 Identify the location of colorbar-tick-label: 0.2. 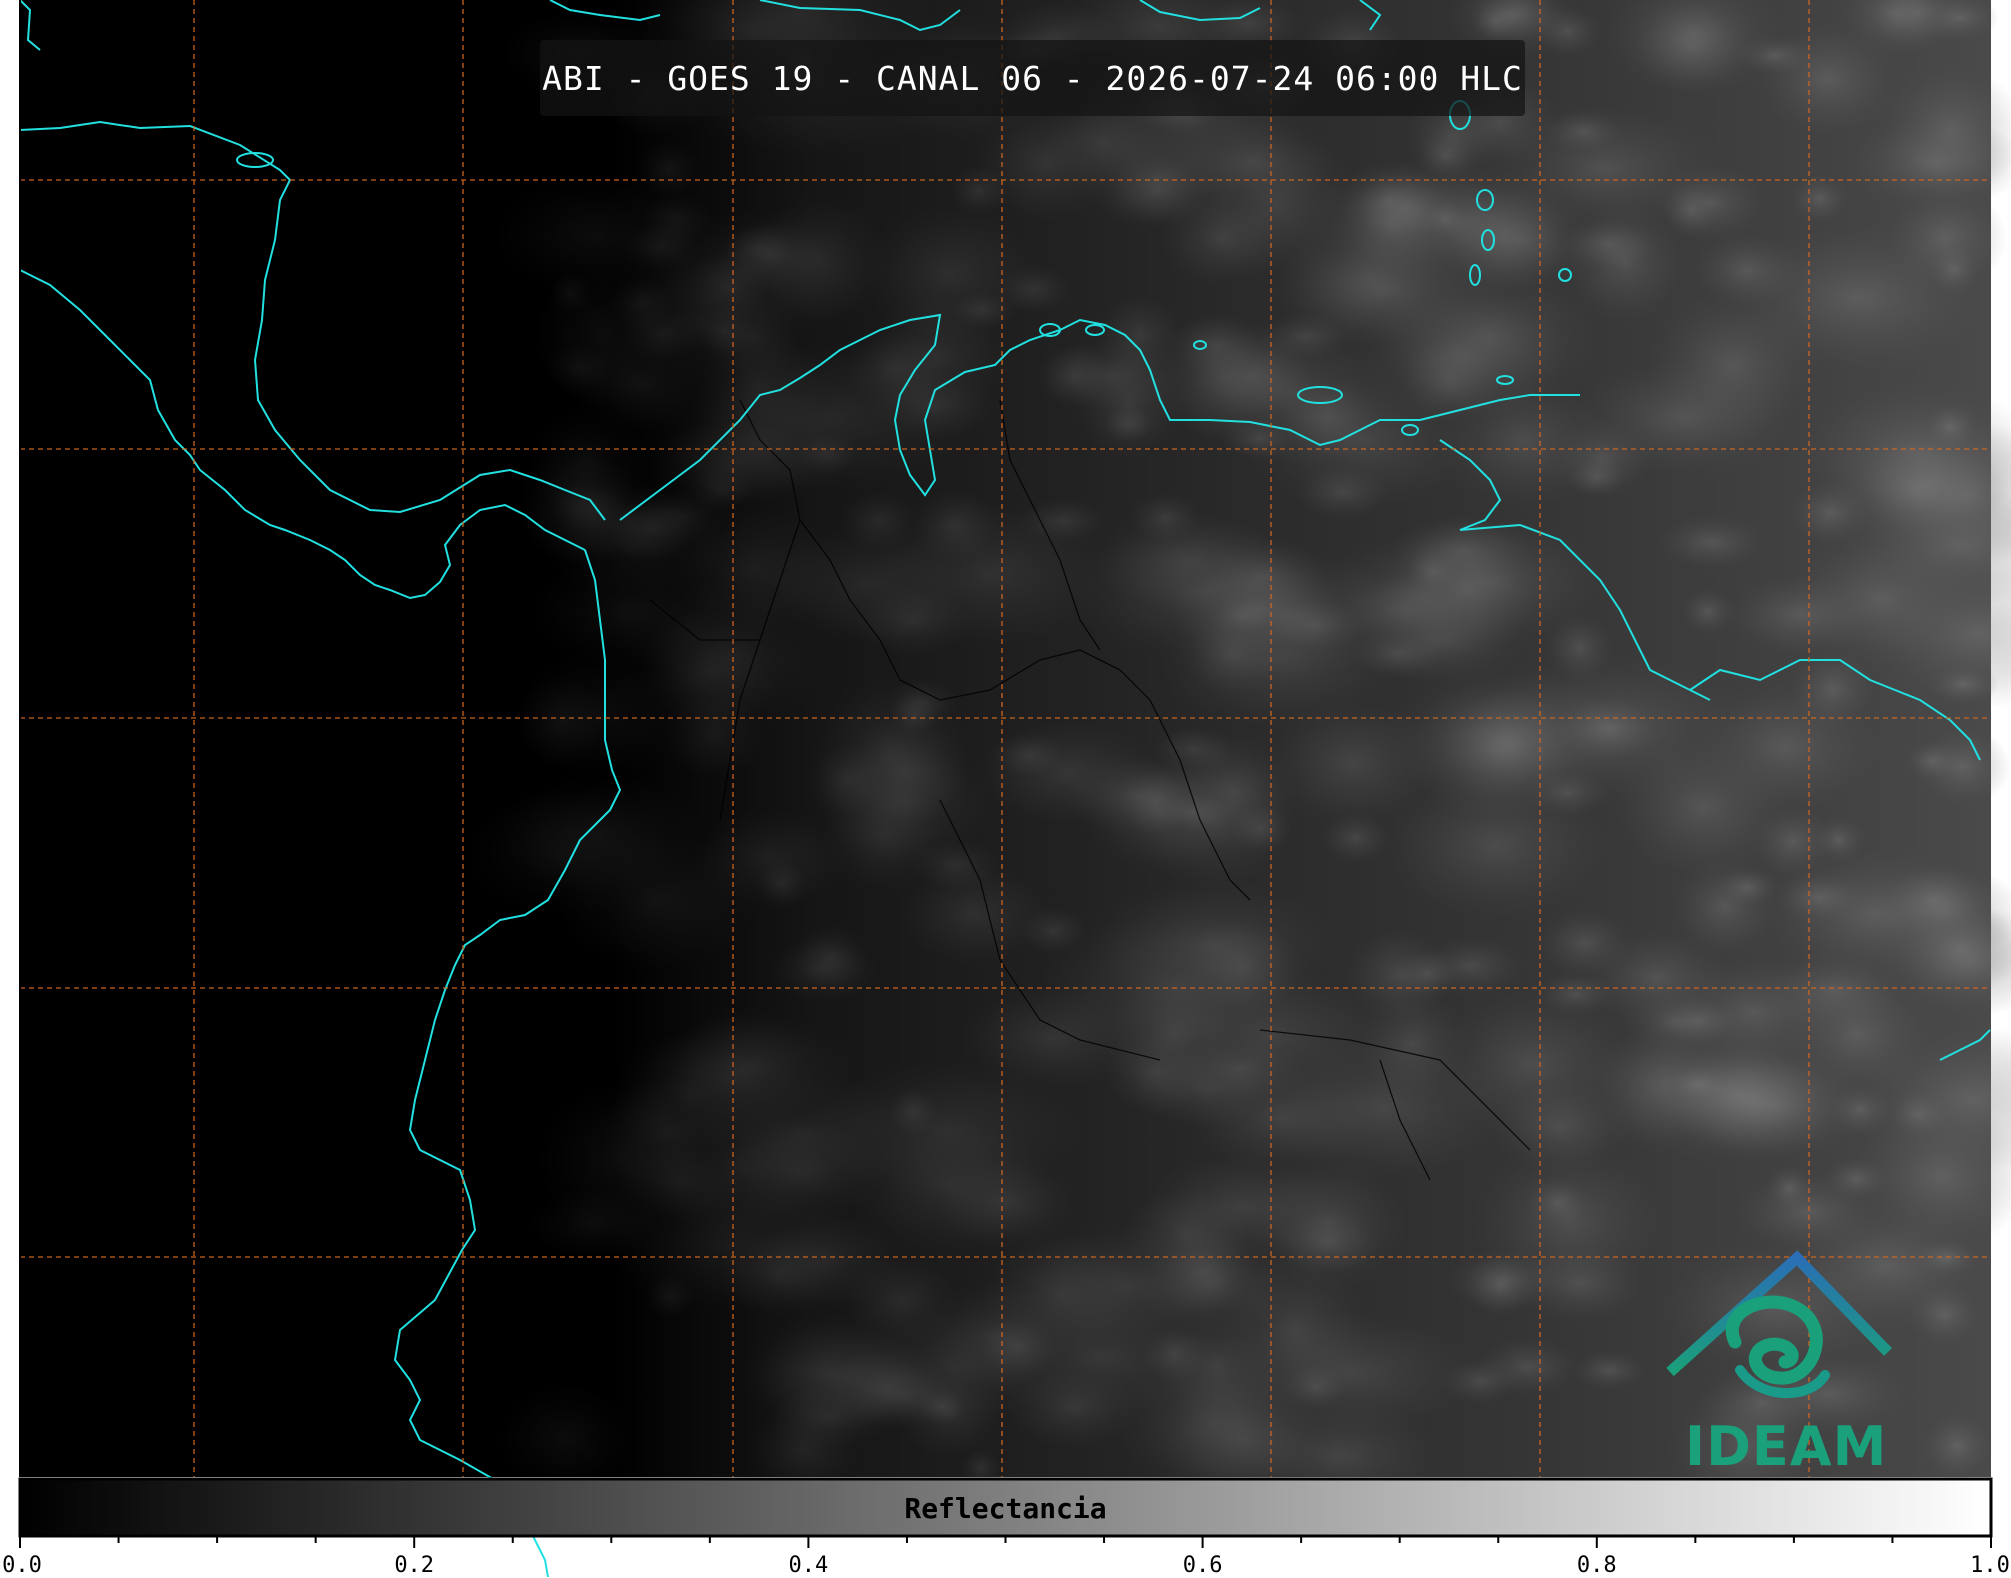
(414, 1565).